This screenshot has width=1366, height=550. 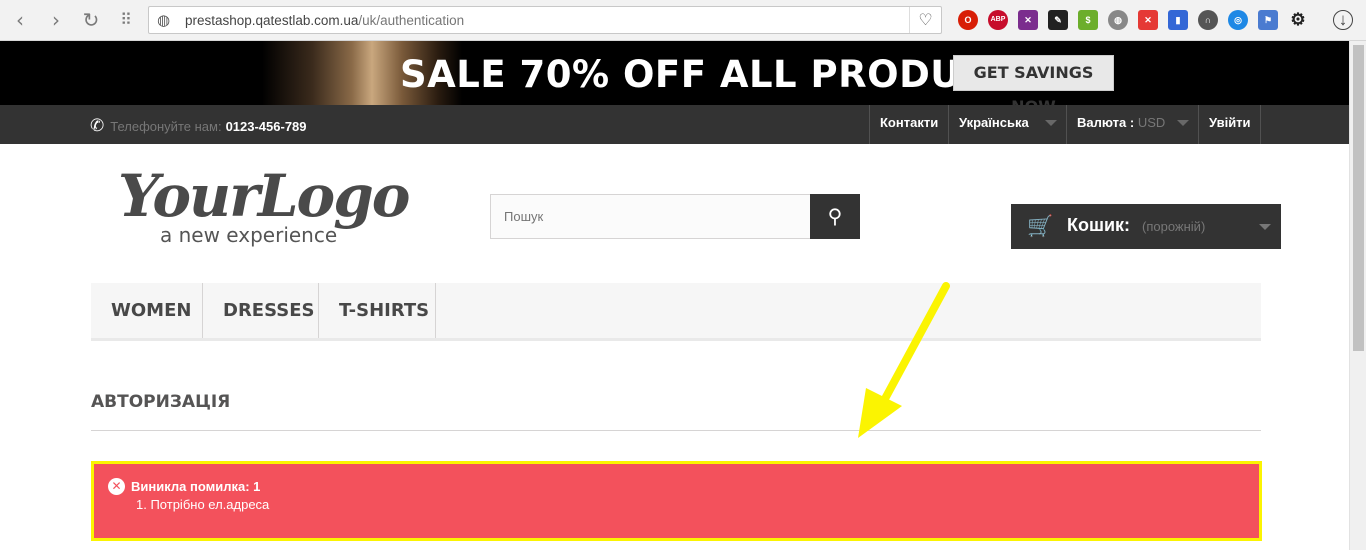 What do you see at coordinates (261, 310) in the screenshot?
I see `menu-item-dresses: DRESSES` at bounding box center [261, 310].